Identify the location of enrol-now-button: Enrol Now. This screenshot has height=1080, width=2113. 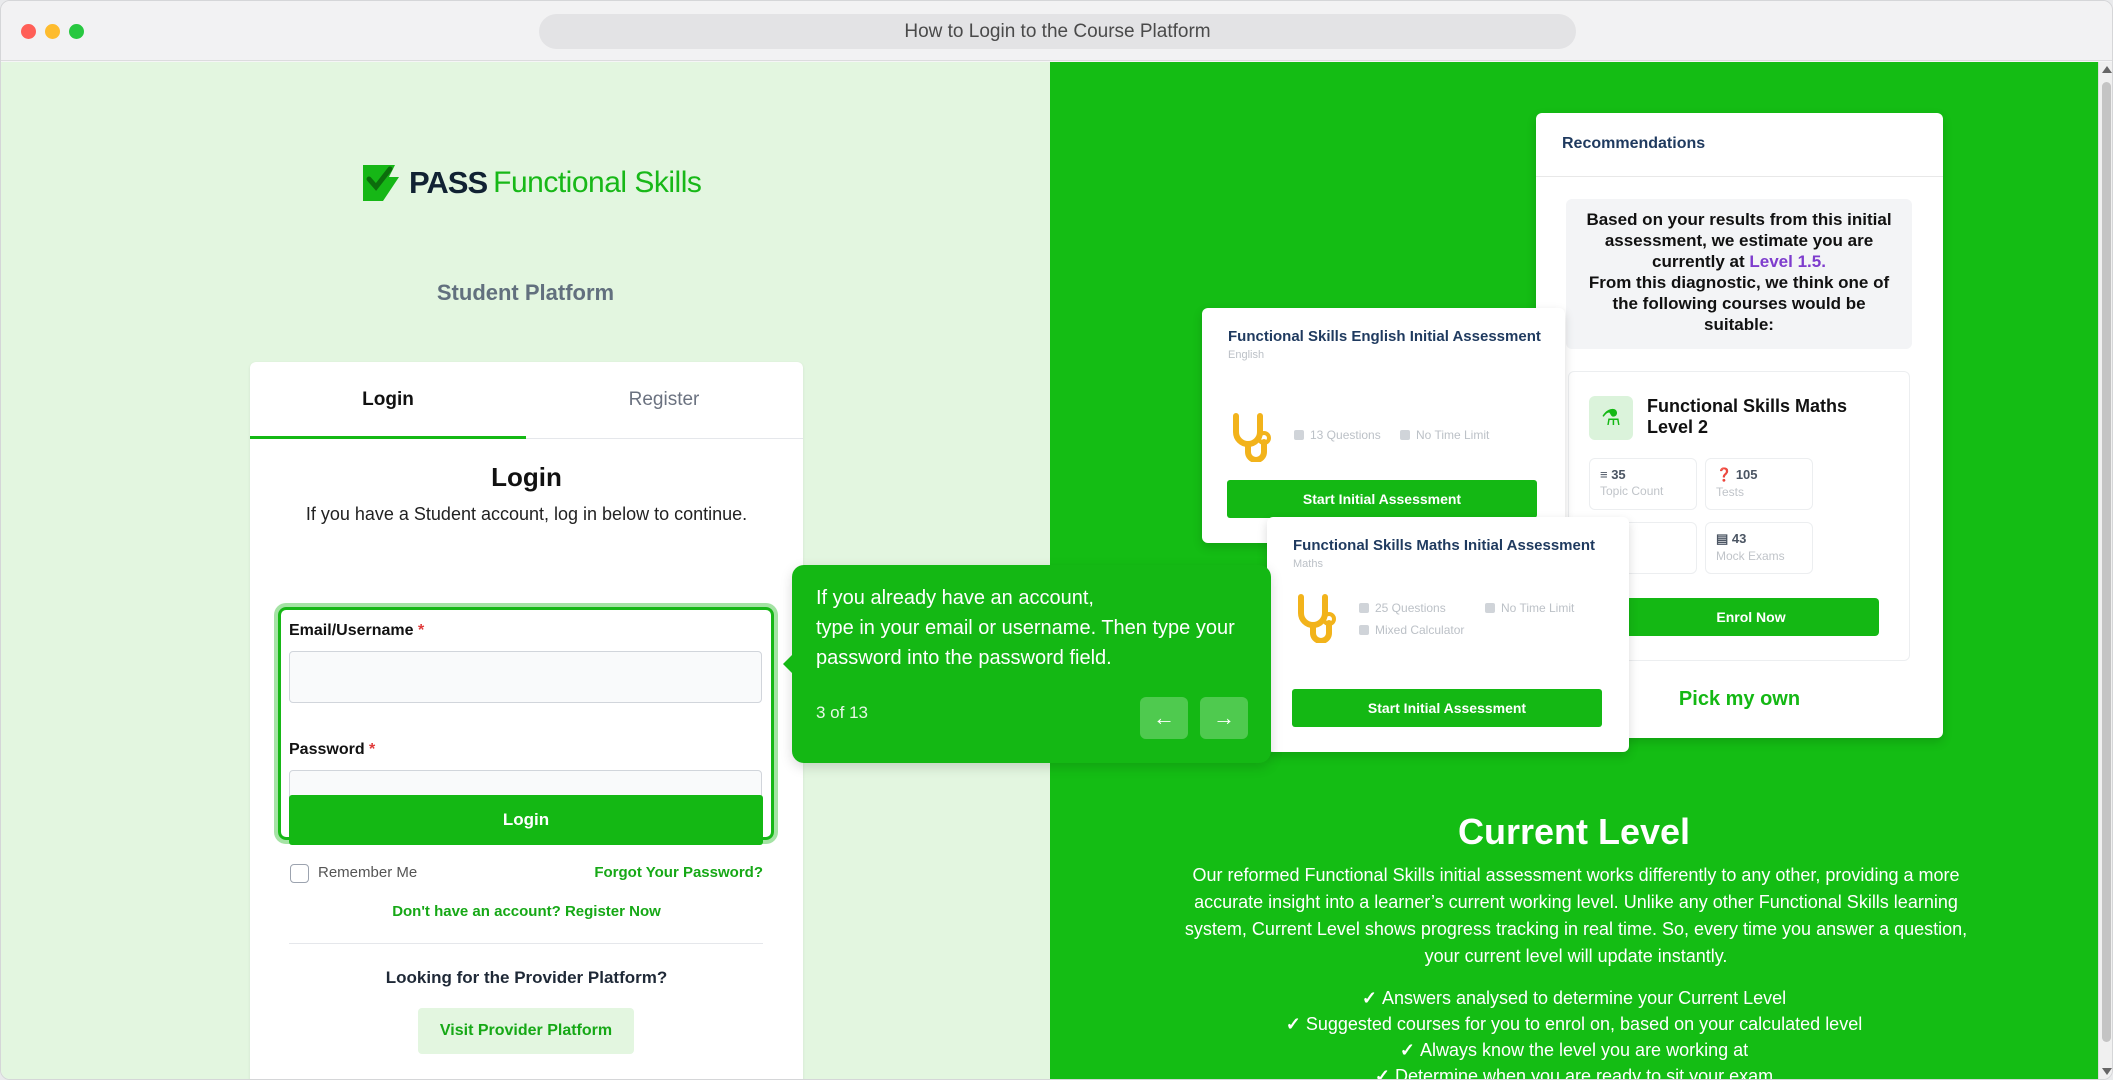
(1751, 617).